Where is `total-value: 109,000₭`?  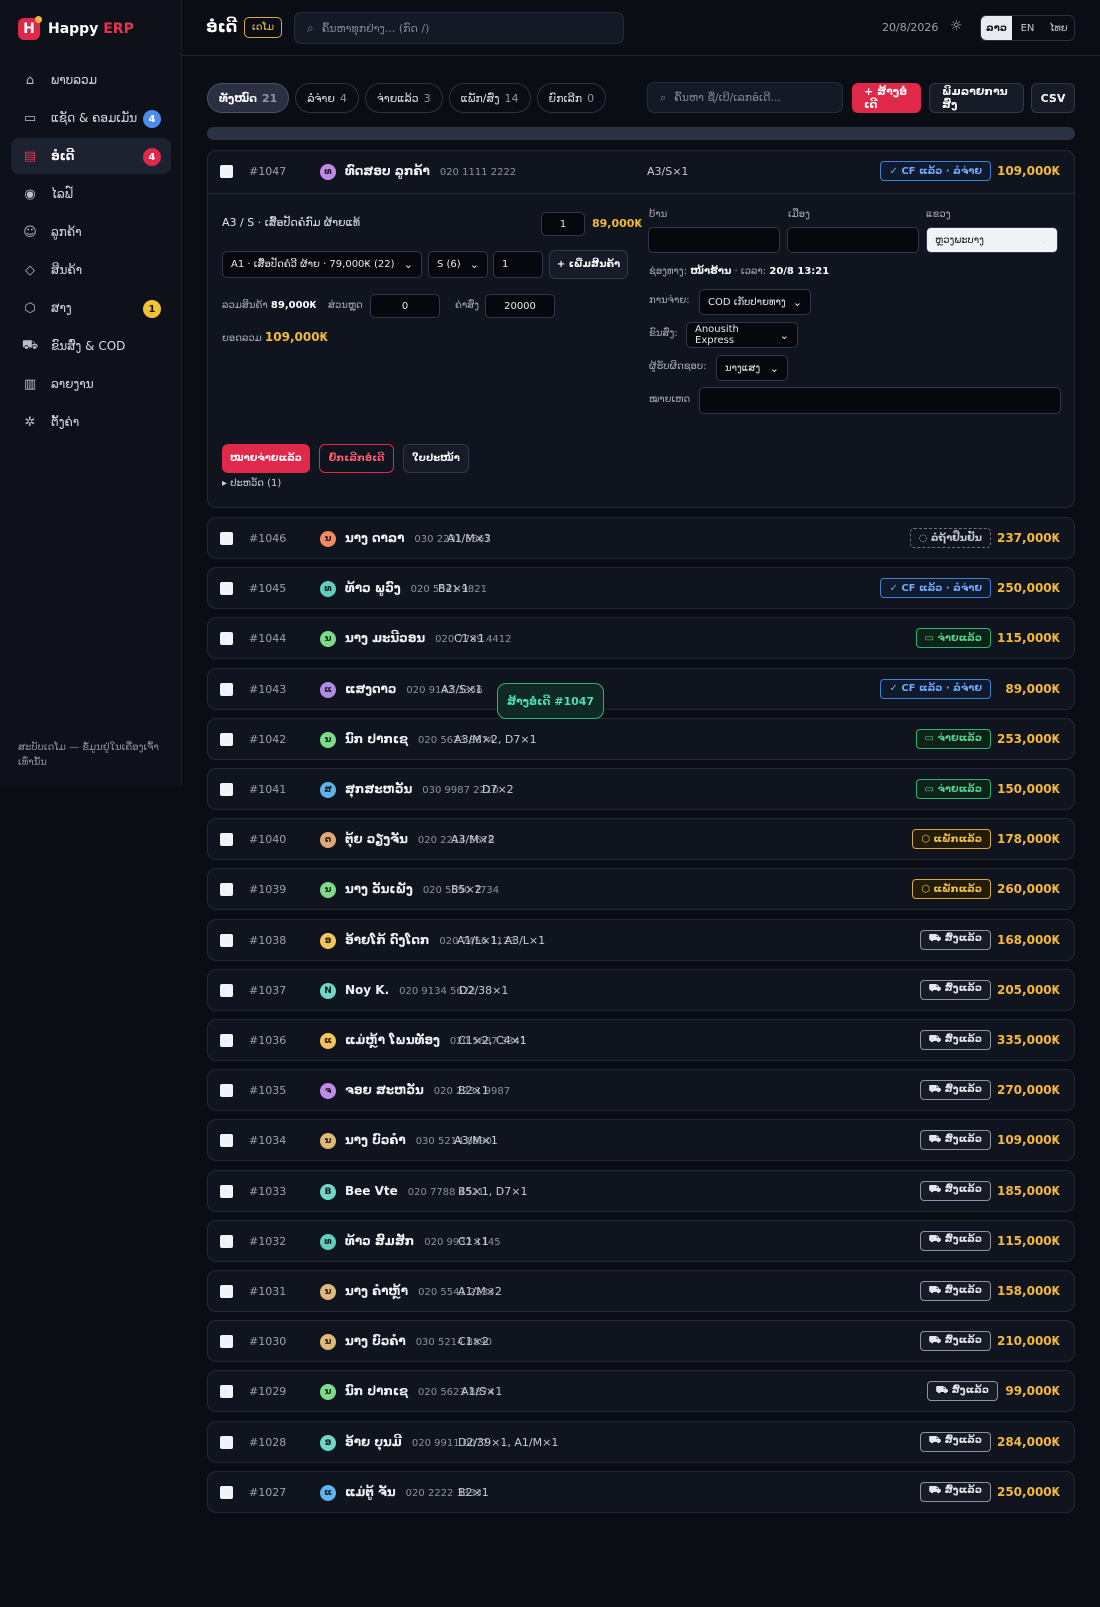 total-value: 109,000₭ is located at coordinates (296, 337).